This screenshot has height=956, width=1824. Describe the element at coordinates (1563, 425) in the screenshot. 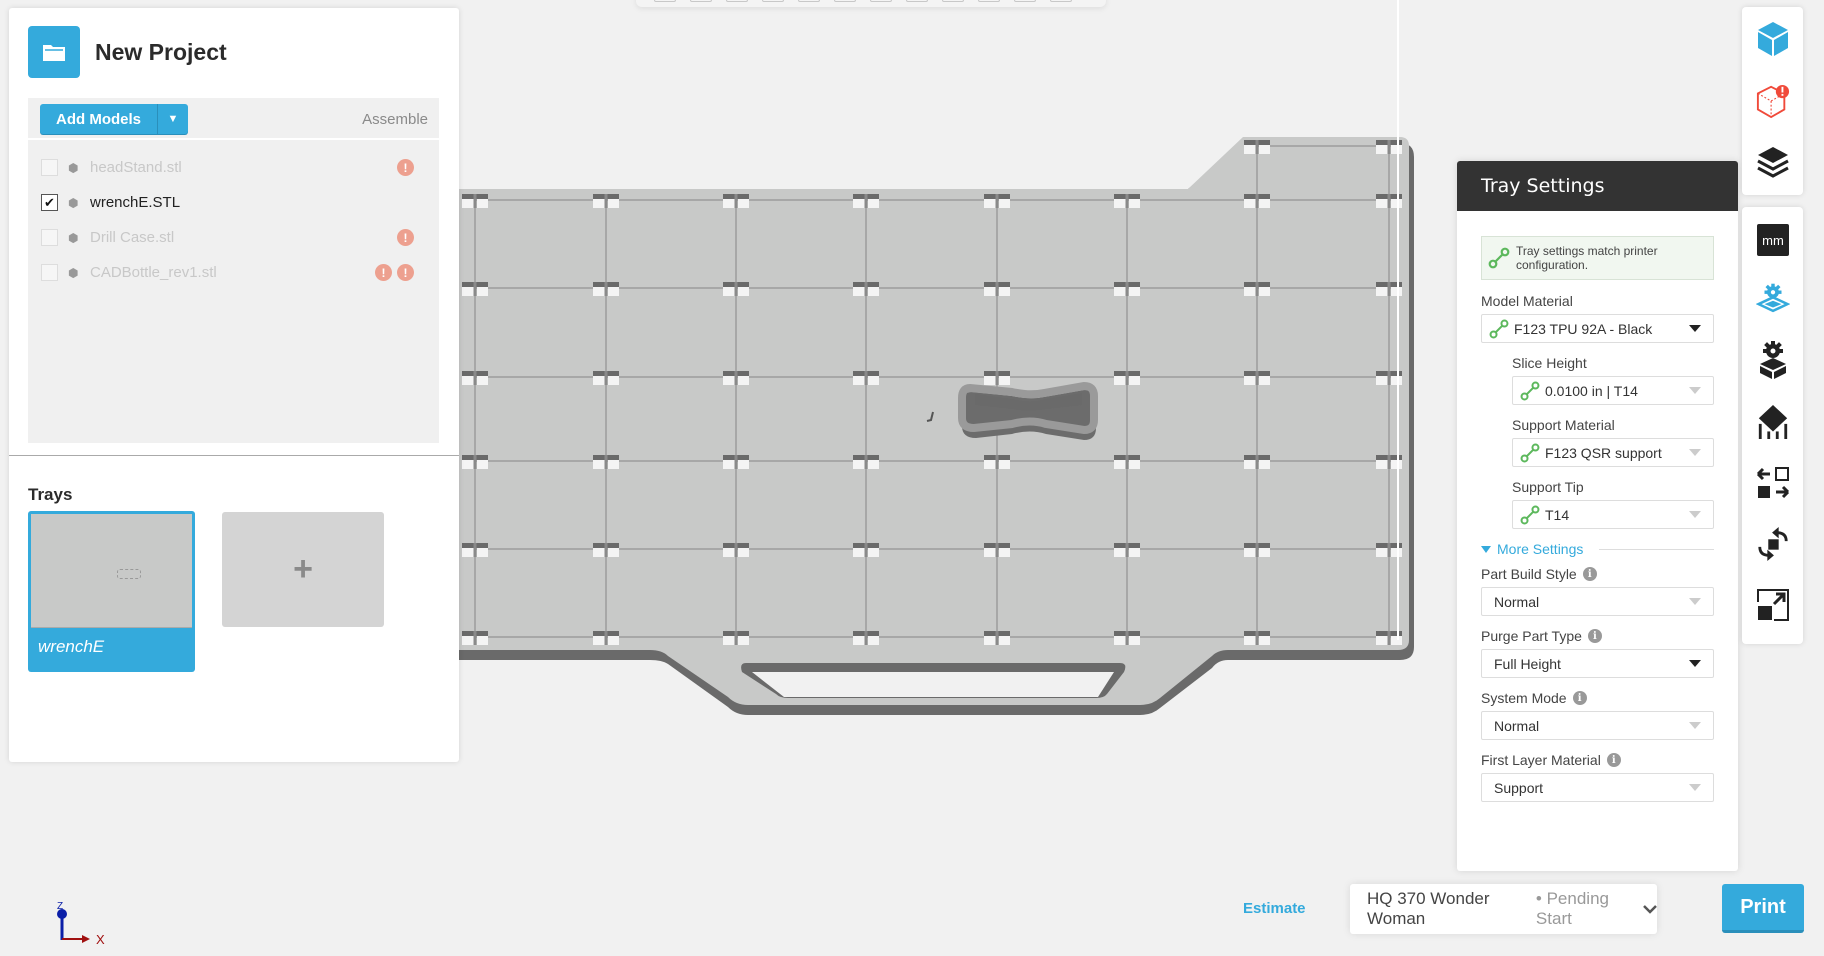

I see `support-material-label: Support Material` at that location.